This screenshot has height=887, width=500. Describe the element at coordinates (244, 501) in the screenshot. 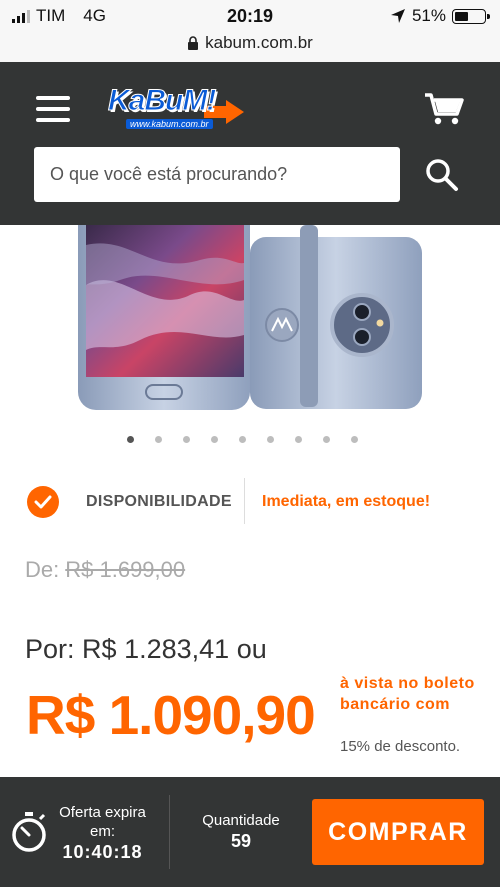

I see `divider` at that location.